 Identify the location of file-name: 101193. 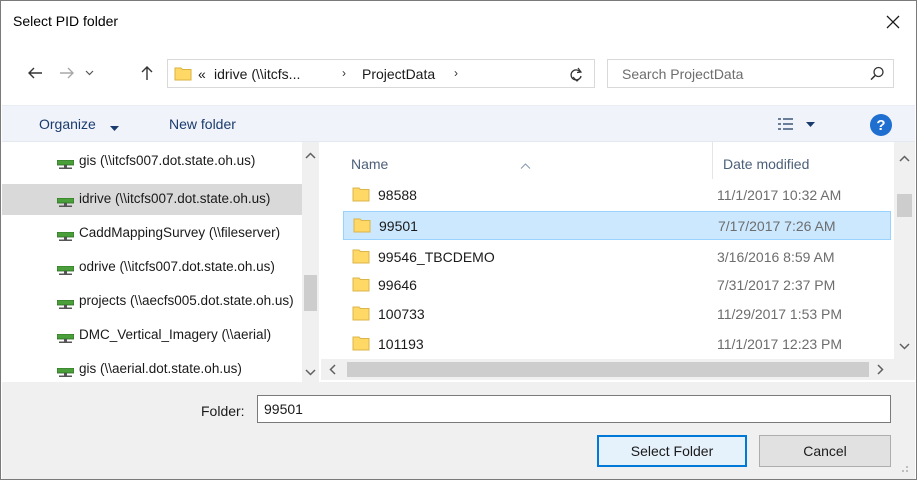
(401, 344).